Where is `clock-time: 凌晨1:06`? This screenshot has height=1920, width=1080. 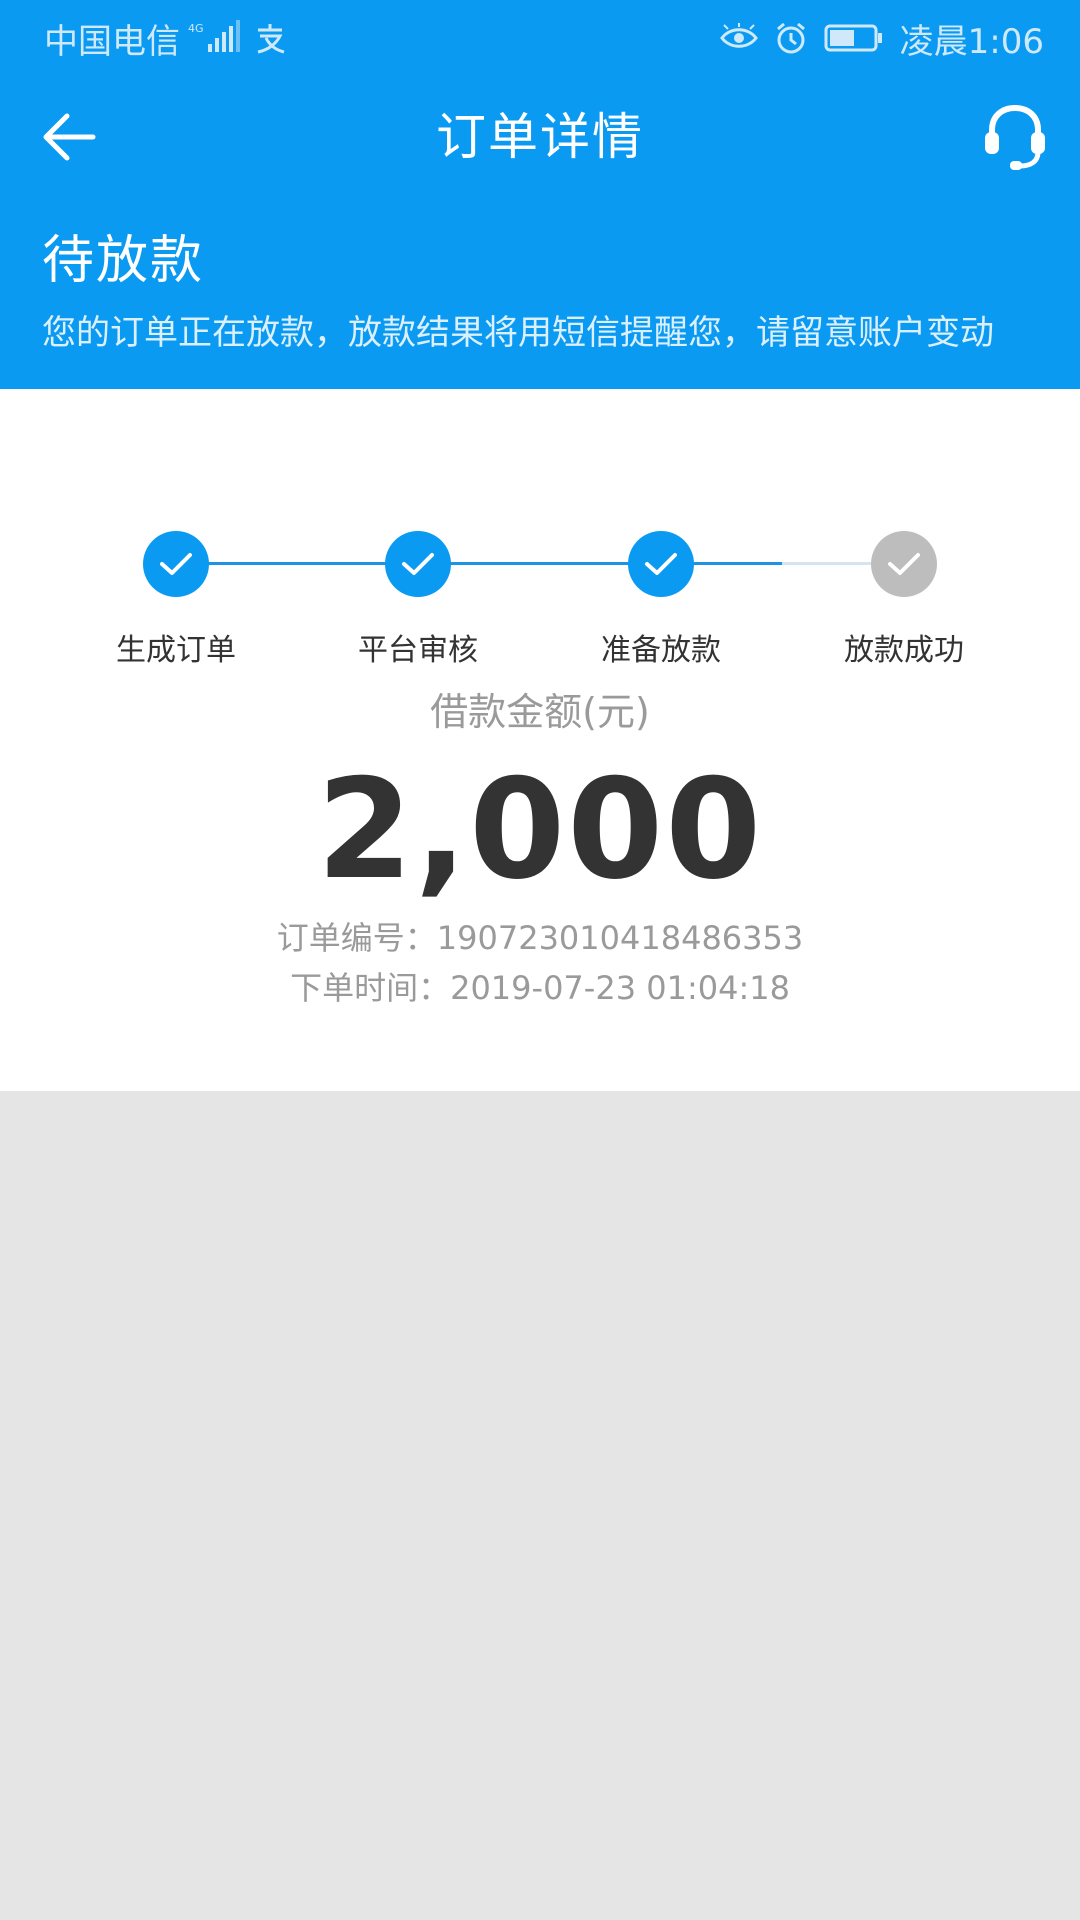
clock-time: 凌晨1:06 is located at coordinates (971, 41).